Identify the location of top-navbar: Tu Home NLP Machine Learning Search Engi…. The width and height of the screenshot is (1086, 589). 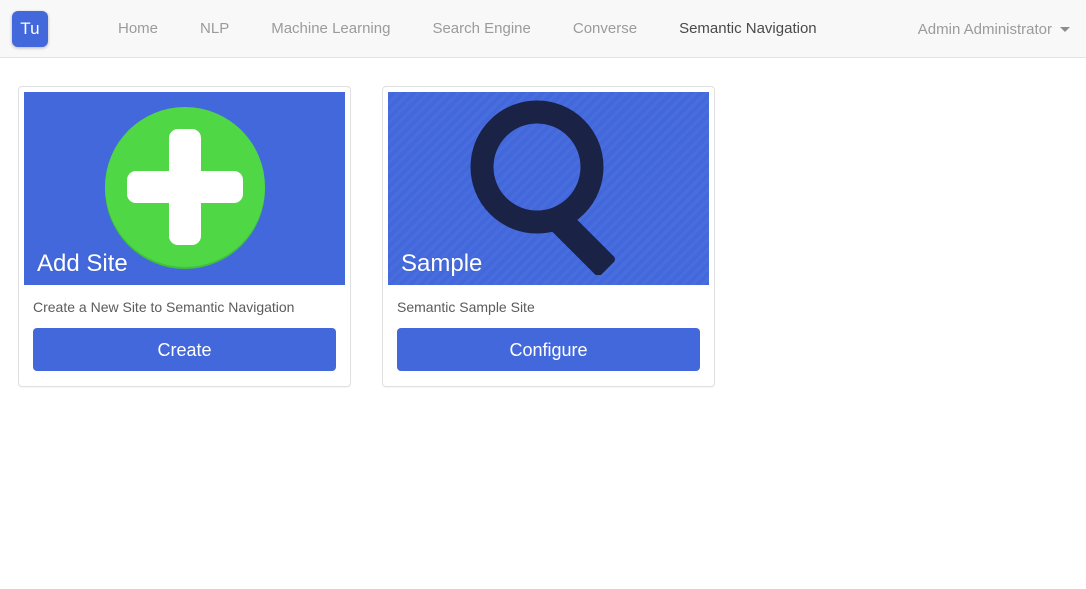
(543, 29).